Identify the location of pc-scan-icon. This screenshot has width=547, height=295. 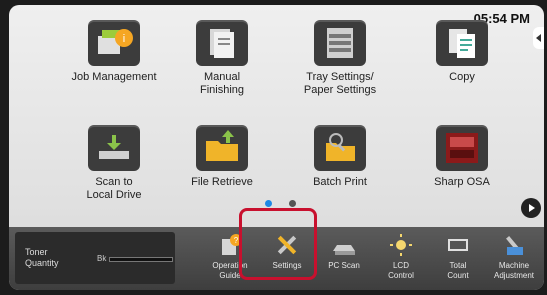
(344, 245).